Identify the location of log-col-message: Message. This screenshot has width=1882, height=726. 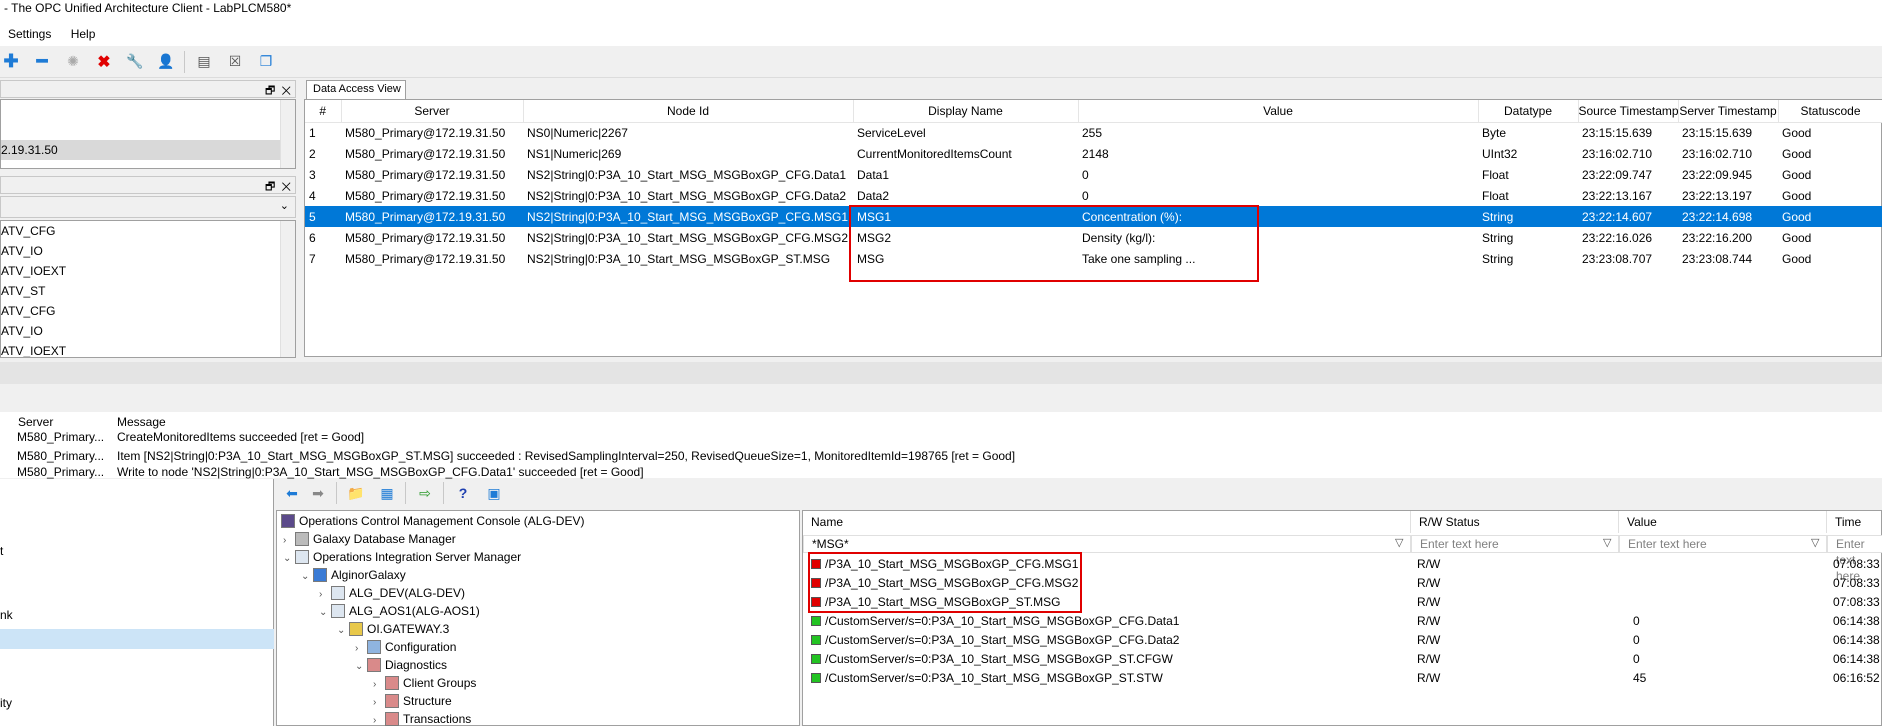
(141, 422).